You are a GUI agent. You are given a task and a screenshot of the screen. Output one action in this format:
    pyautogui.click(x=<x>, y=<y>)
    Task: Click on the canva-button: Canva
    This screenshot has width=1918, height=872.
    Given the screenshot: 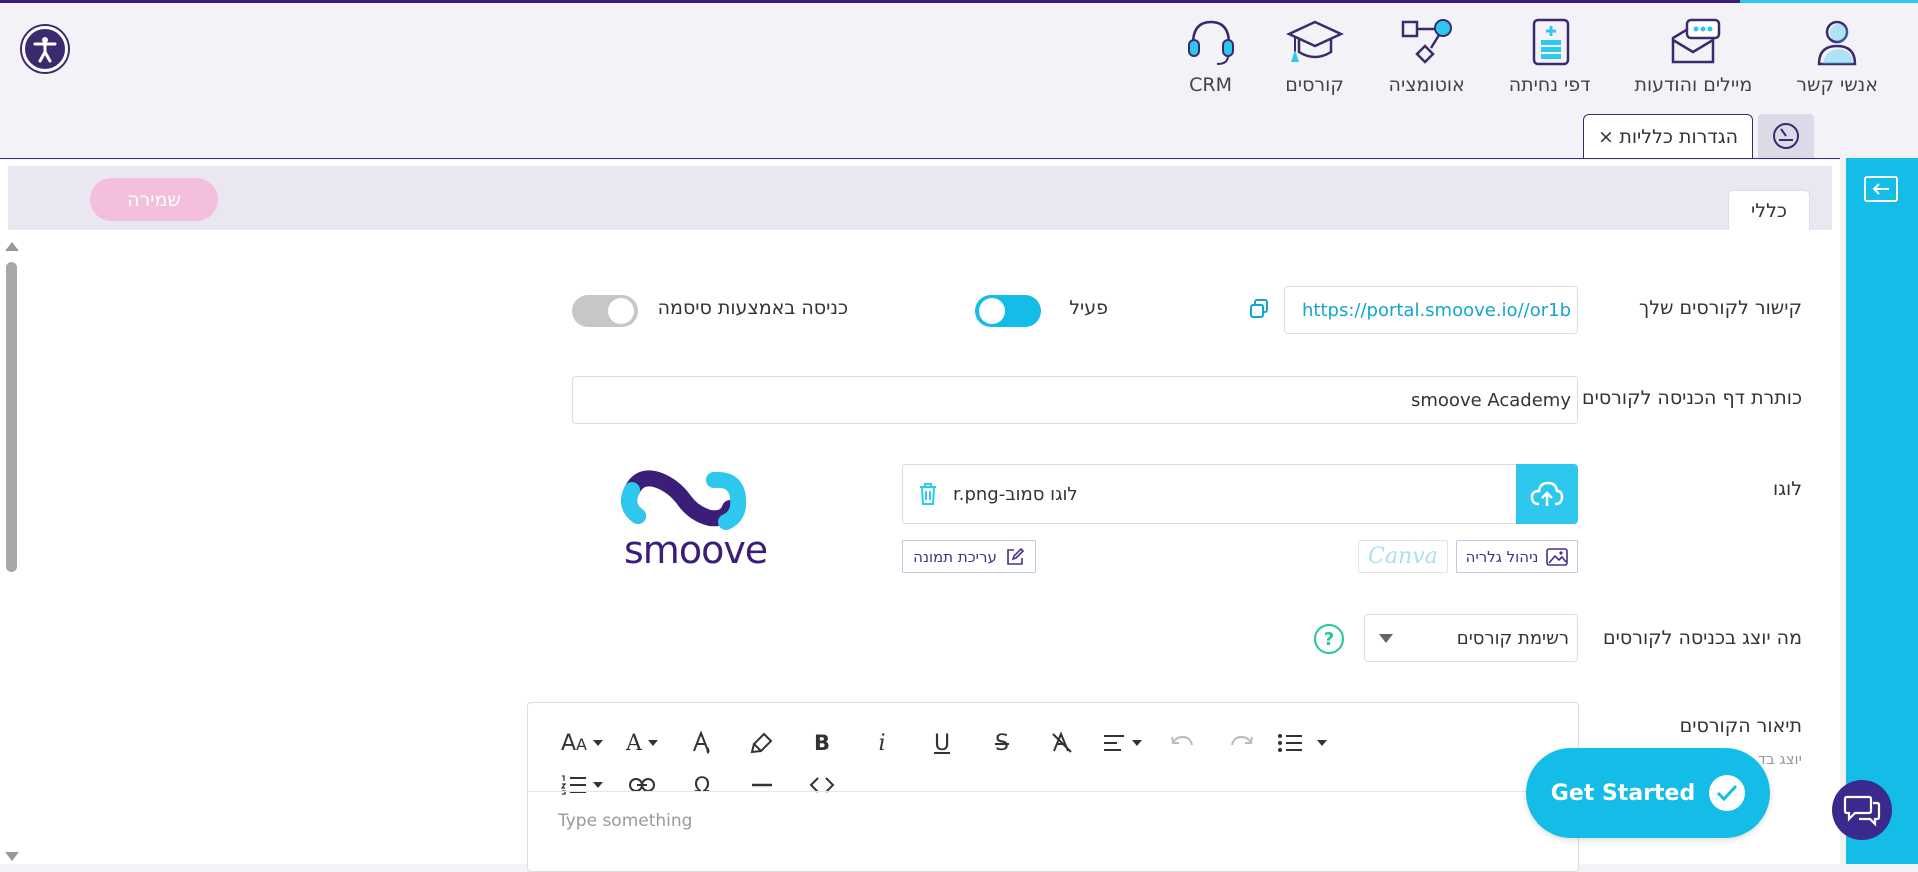 What is the action you would take?
    pyautogui.click(x=1403, y=556)
    